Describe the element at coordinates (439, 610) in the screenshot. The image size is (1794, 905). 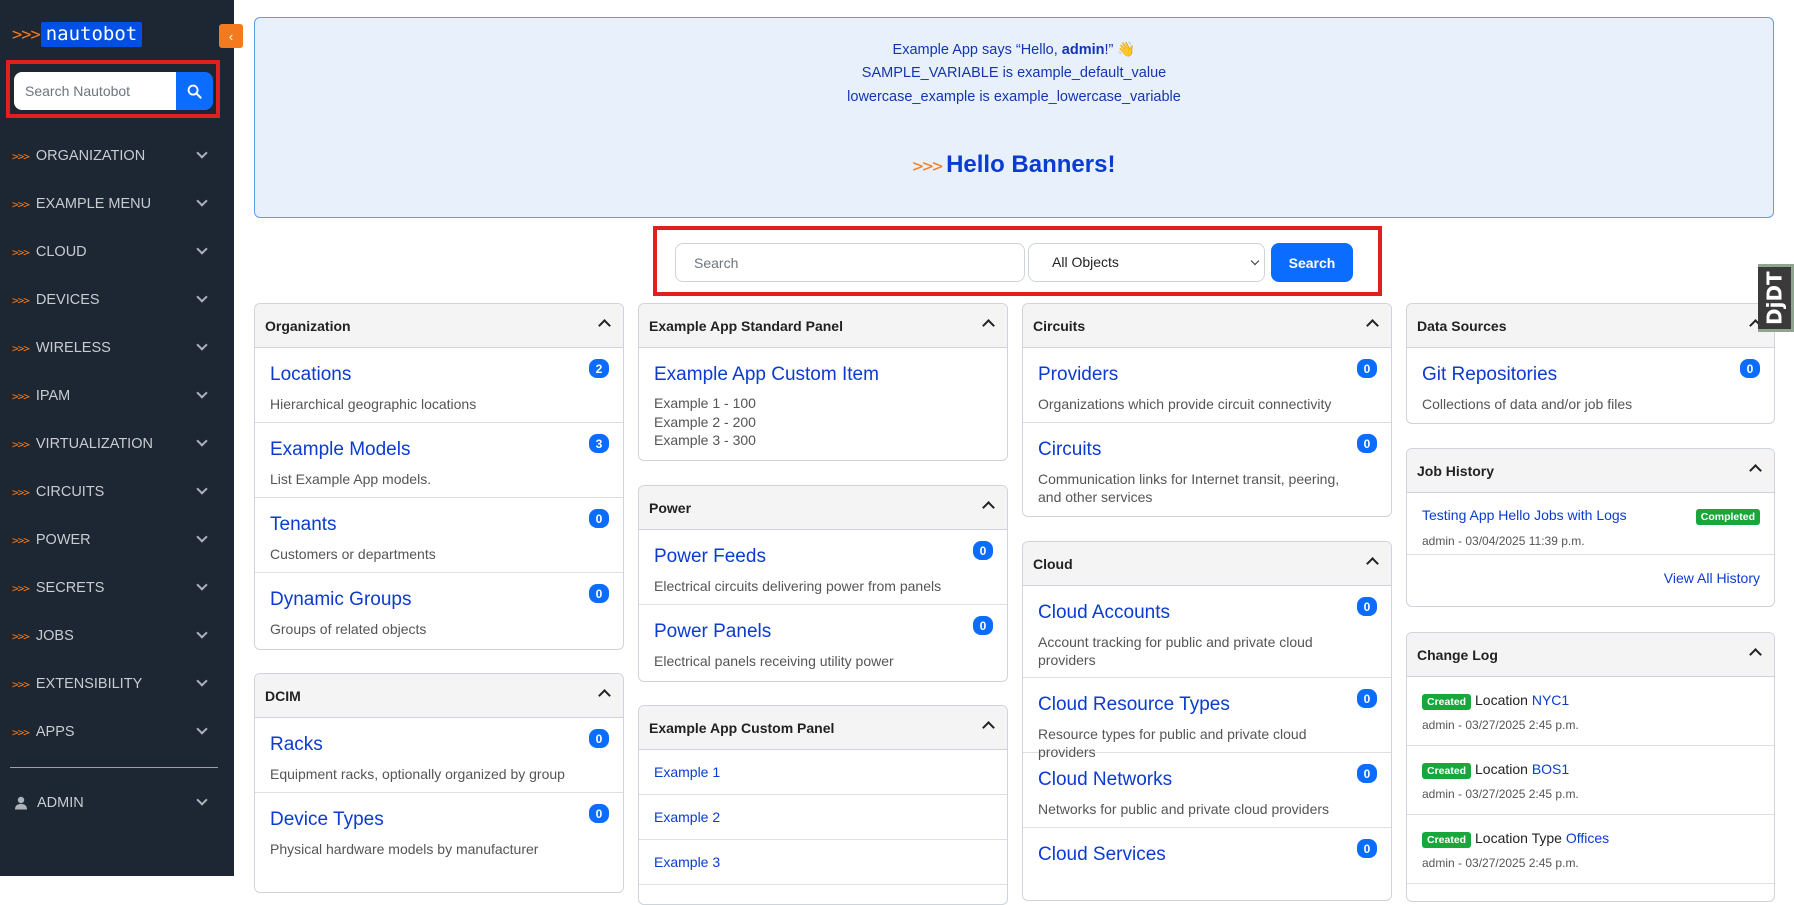
I see `panel-item-dynamic-groups: Dynamic Groups Groups of related objects 0` at that location.